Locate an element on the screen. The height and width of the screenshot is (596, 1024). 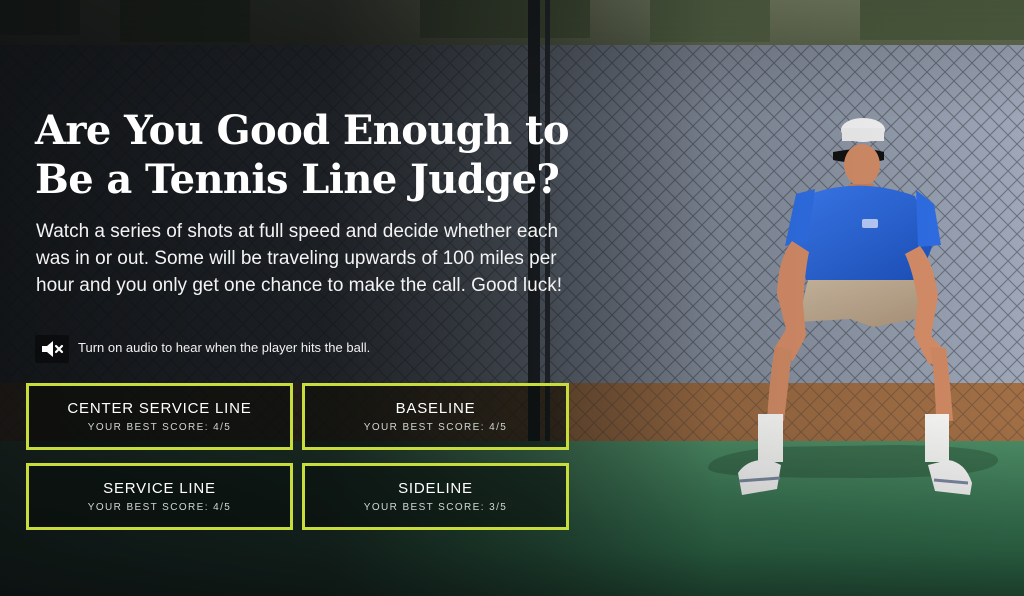
challenge-title: SIDELINE is located at coordinates (435, 488).